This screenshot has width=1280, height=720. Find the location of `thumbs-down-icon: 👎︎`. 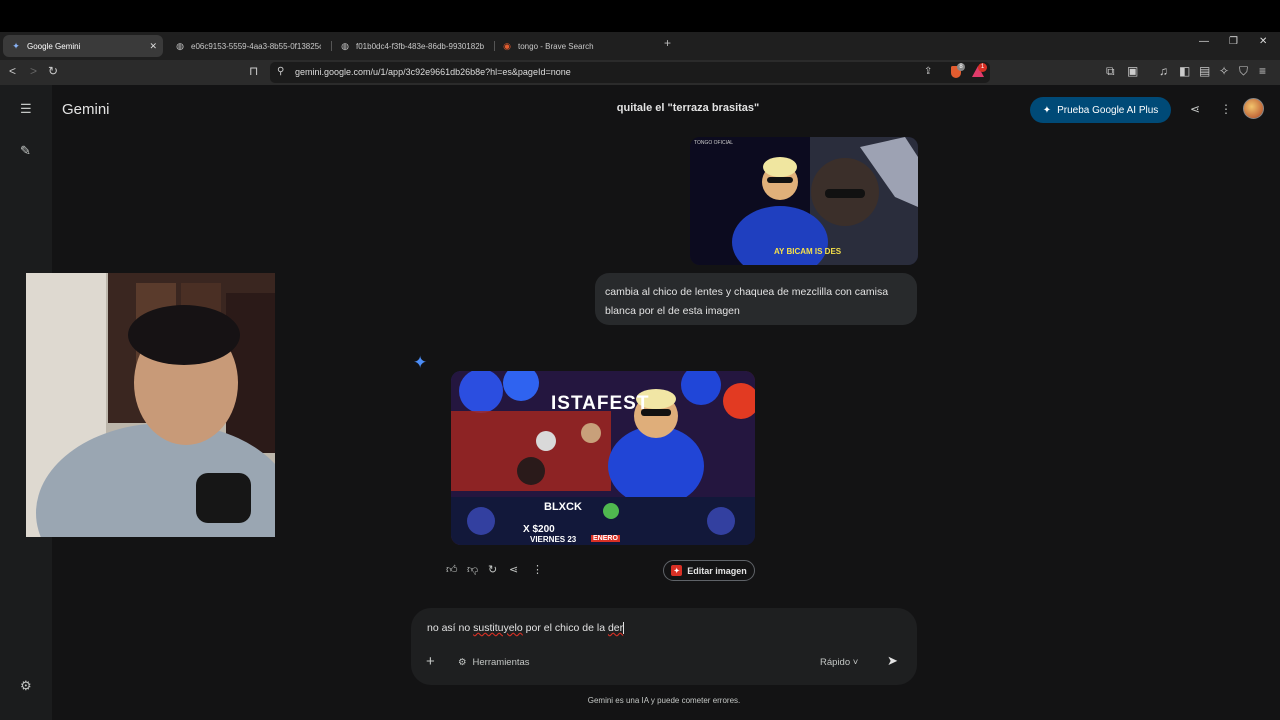

thumbs-down-icon: 👎︎ is located at coordinates (472, 569).